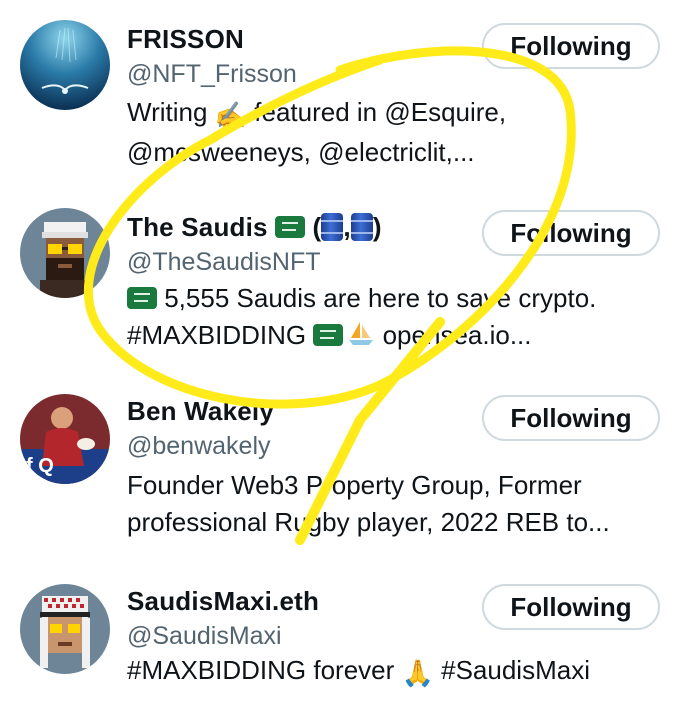 The height and width of the screenshot is (705, 678). I want to click on bio-text: 5,555 Saudis are here to save crypto., so click(377, 298).